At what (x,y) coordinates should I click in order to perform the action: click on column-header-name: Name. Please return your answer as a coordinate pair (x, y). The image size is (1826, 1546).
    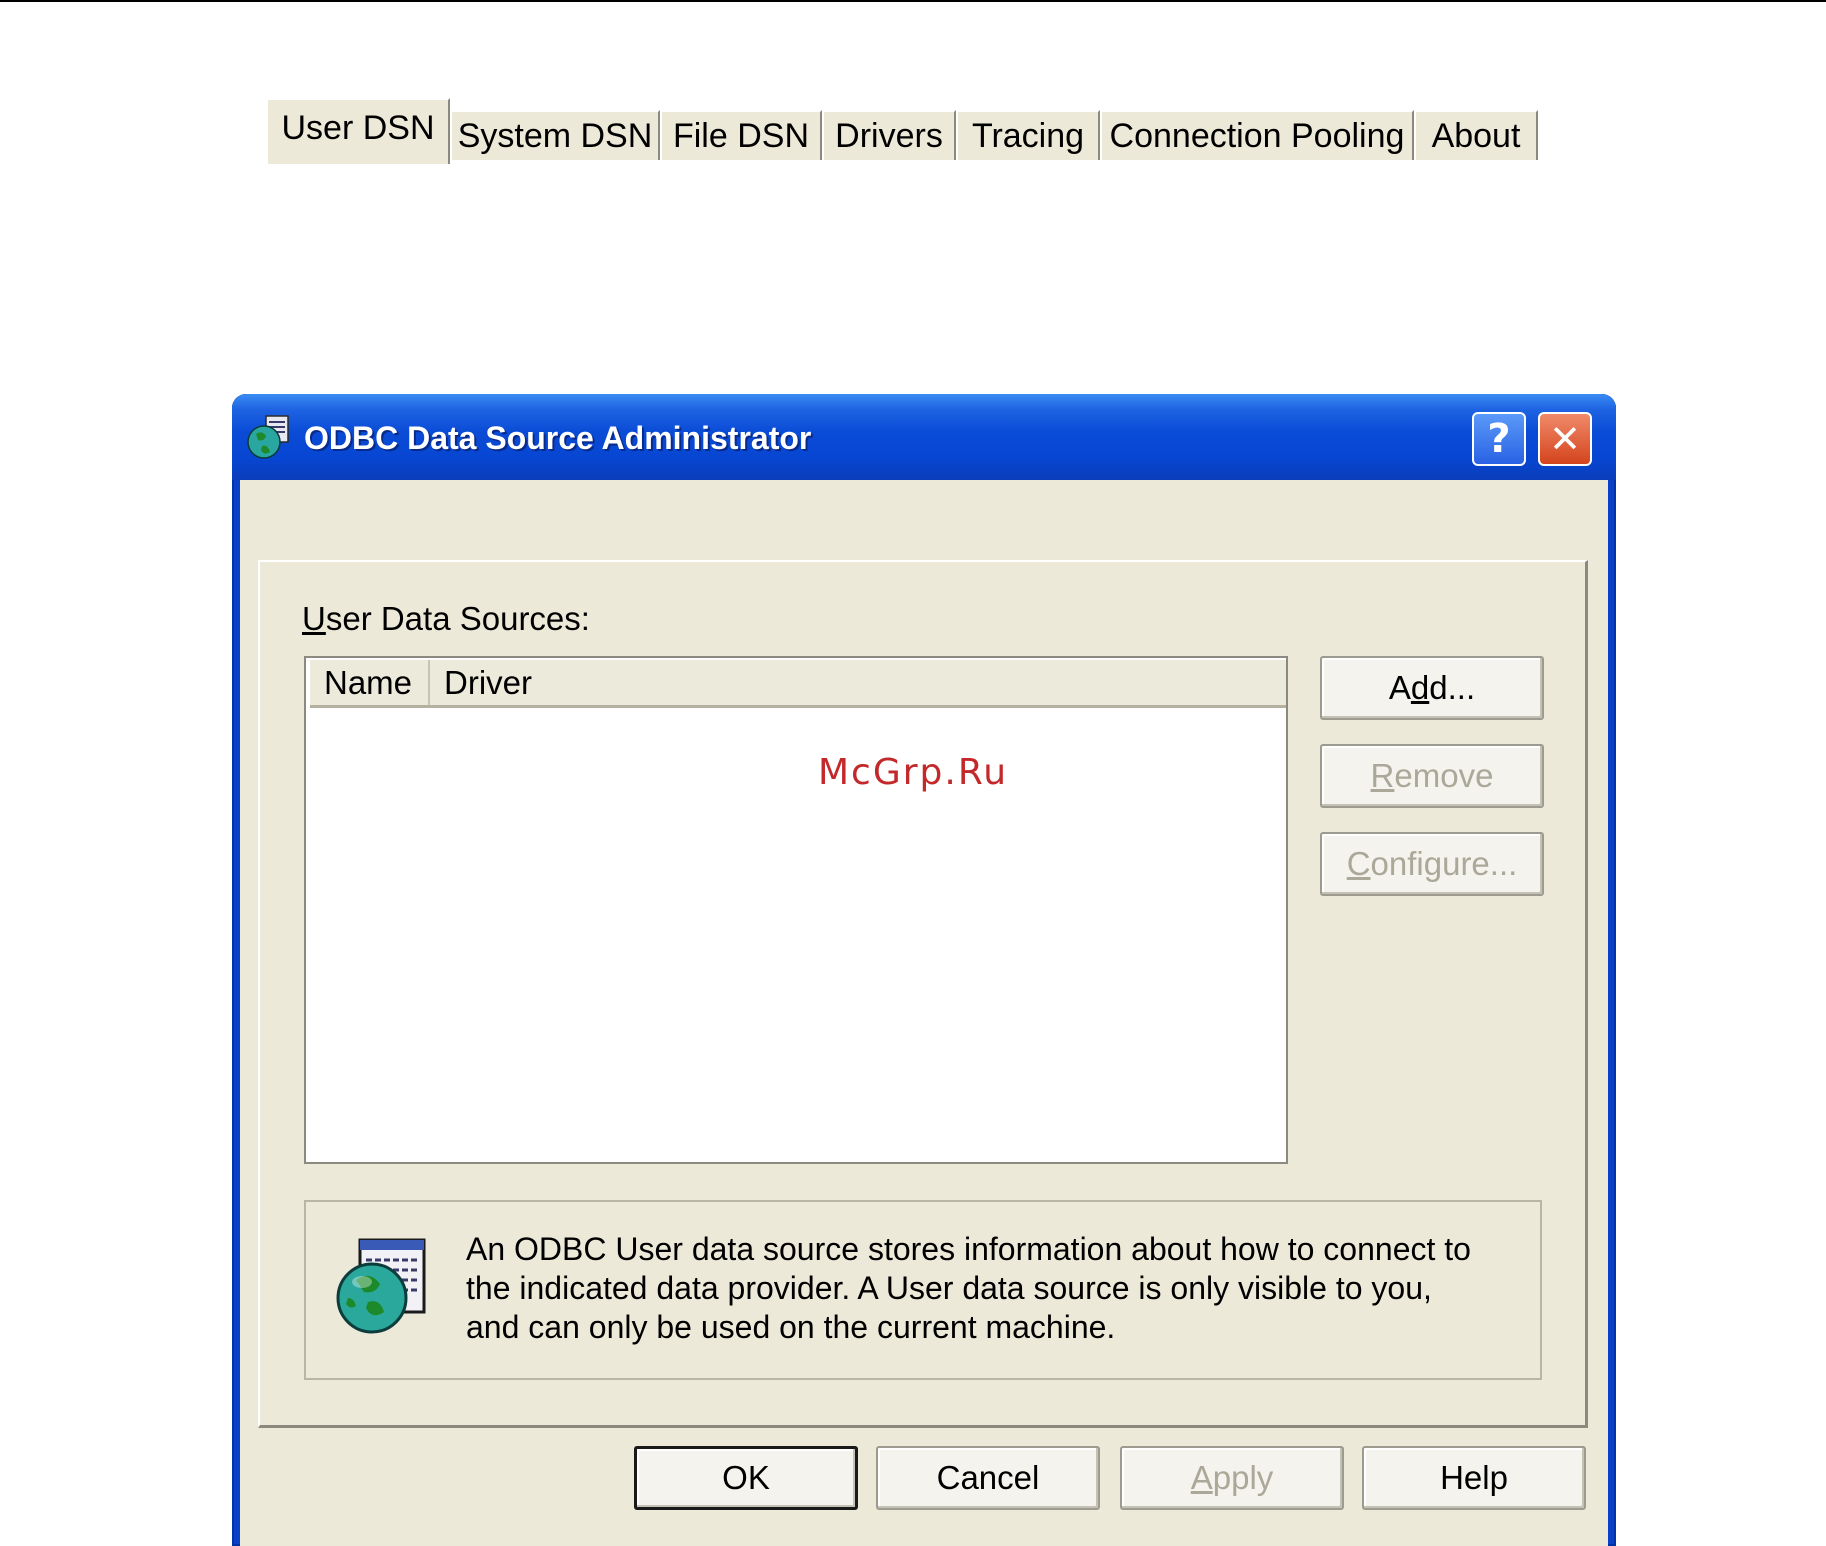
    Looking at the image, I should click on (370, 682).